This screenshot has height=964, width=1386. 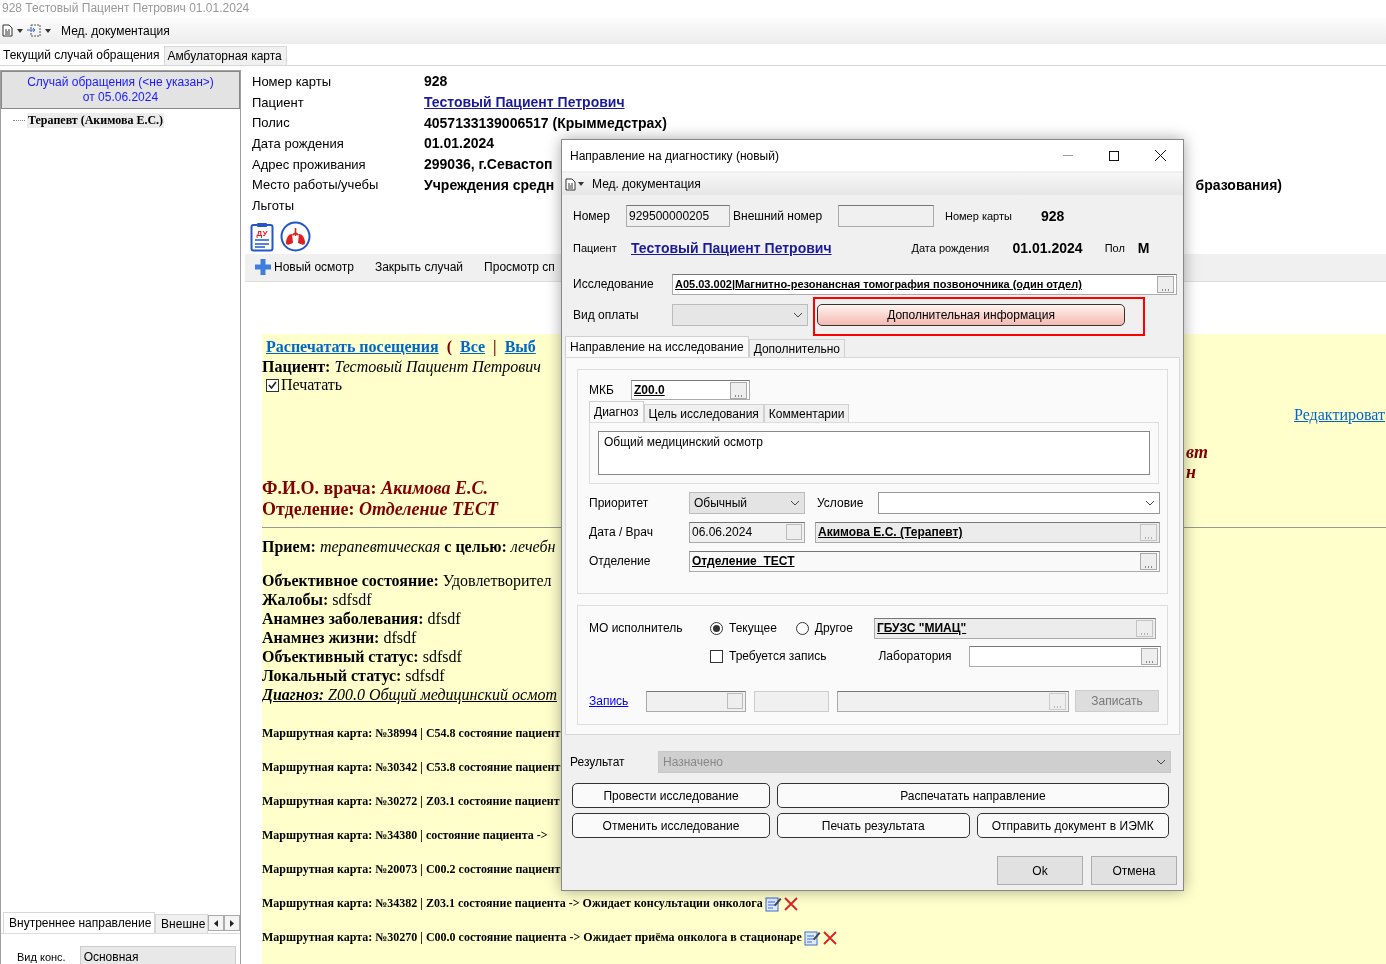 What do you see at coordinates (409, 546) in the screenshot?
I see `visit-line: Прием: терапевтическая с целью: лечебн` at bounding box center [409, 546].